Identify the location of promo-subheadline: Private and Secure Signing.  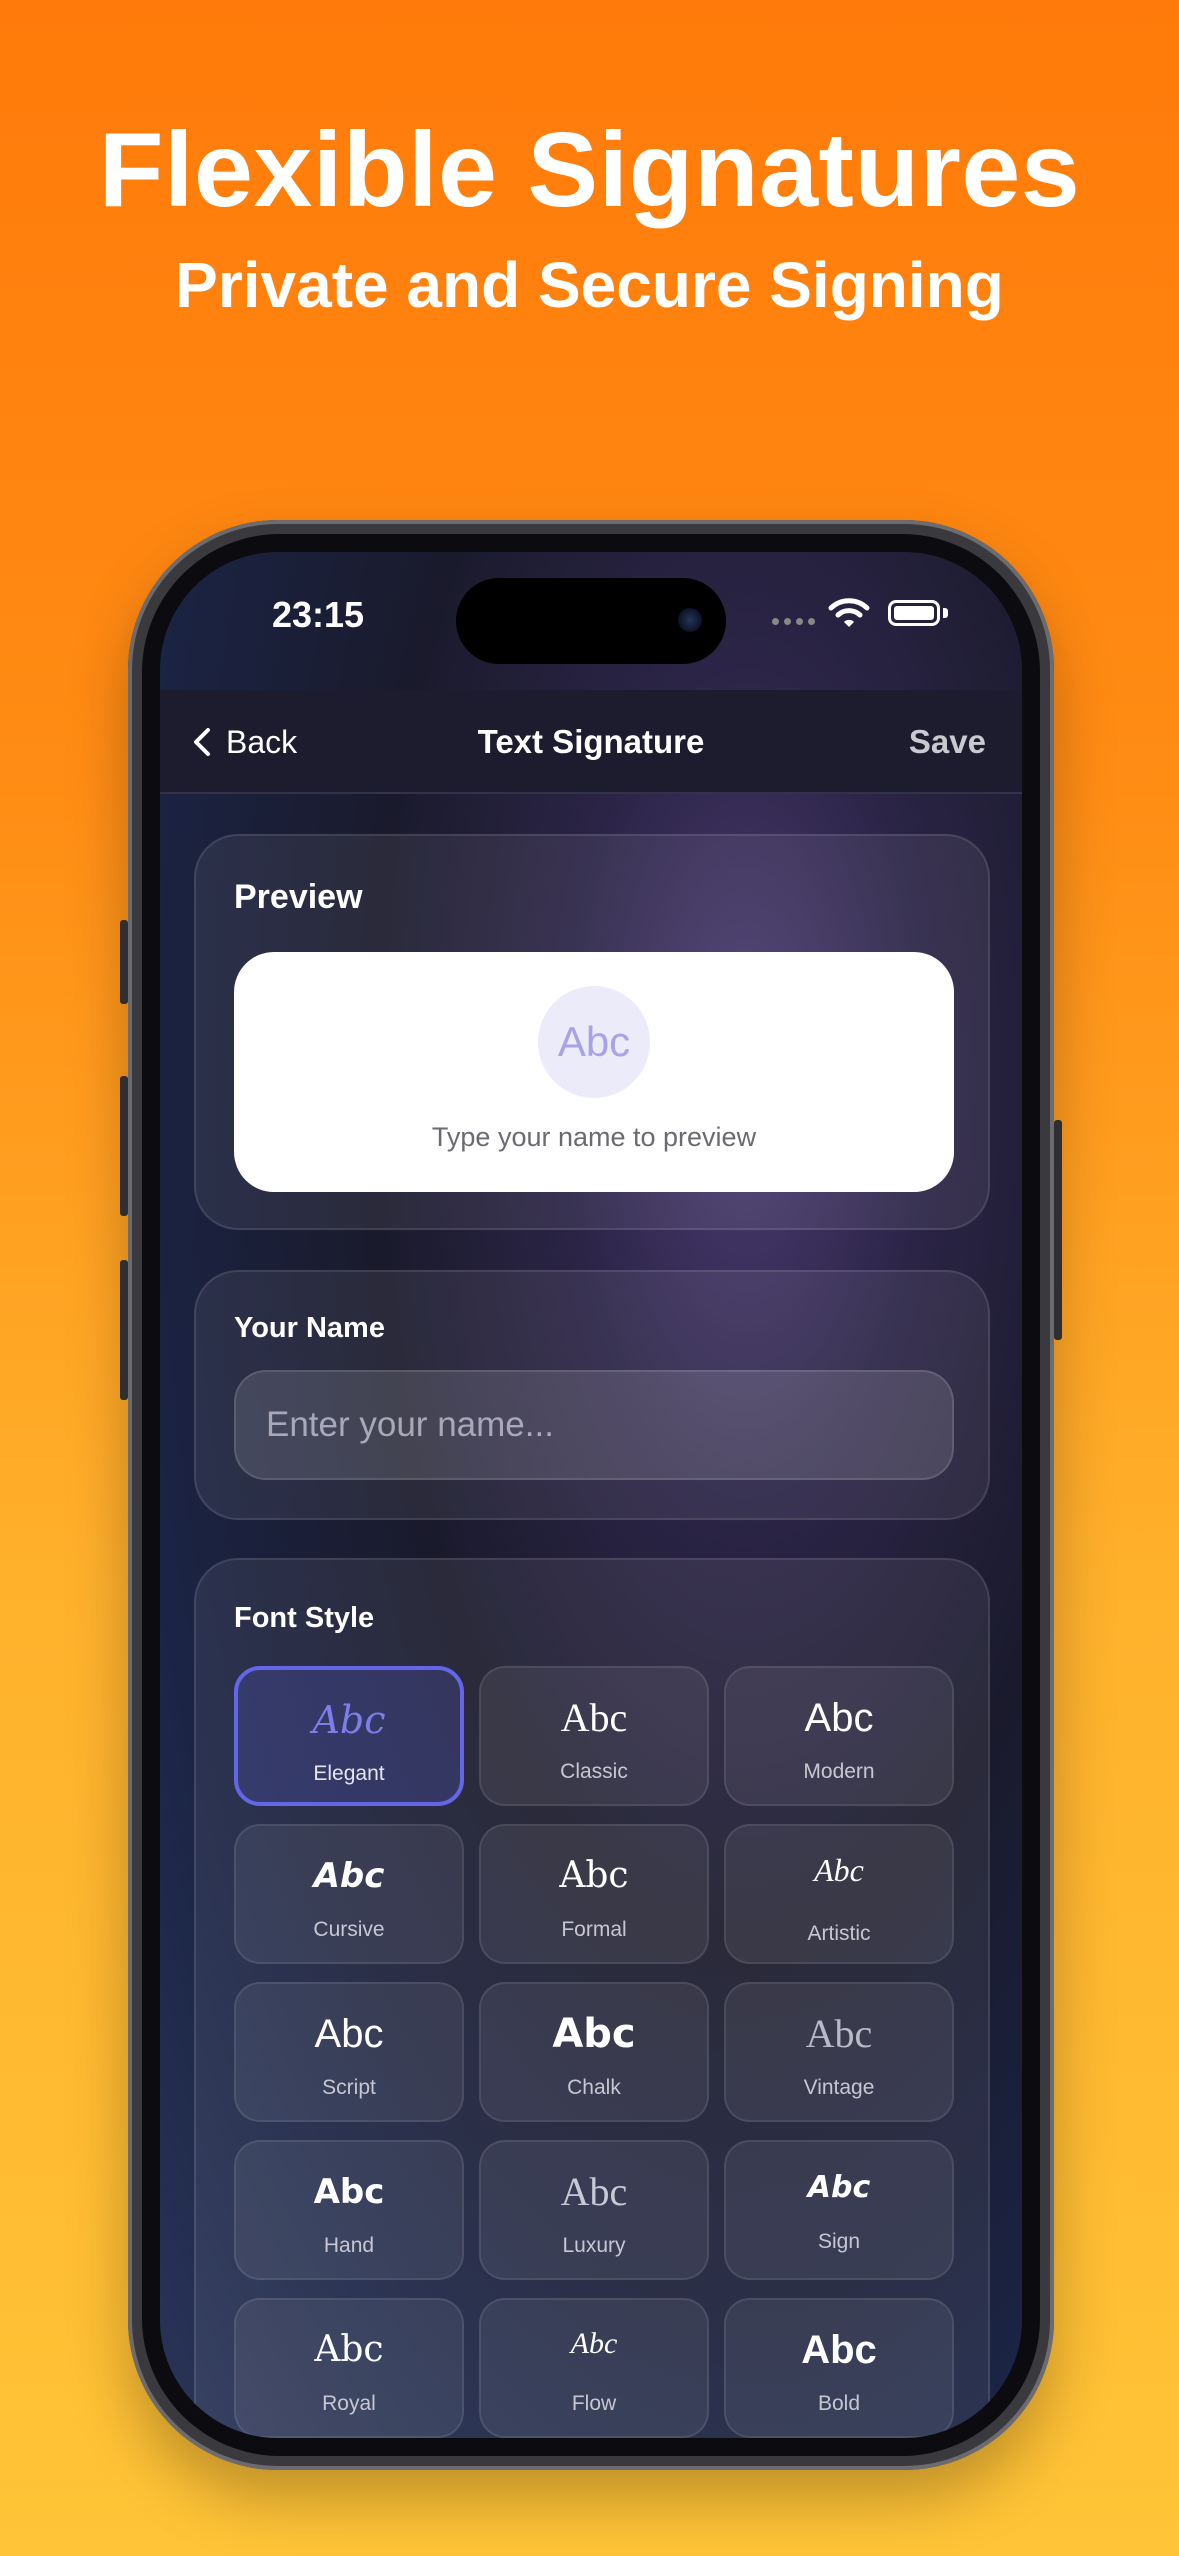
(589, 285).